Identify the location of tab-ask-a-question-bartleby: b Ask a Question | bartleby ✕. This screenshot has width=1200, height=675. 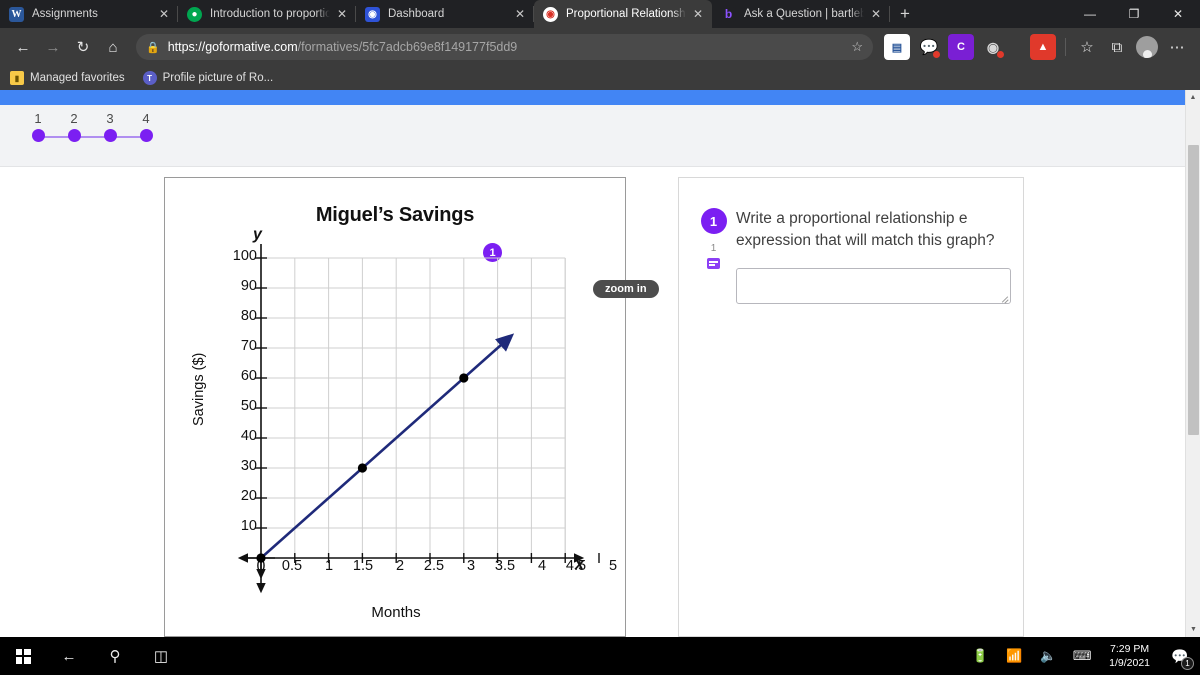
(801, 14).